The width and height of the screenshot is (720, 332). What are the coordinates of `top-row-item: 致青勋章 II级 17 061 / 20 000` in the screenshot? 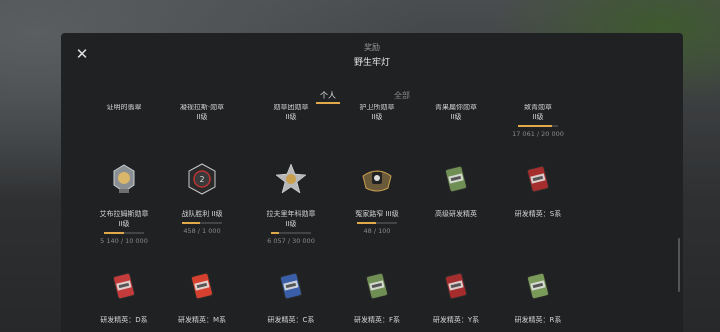 It's located at (538, 121).